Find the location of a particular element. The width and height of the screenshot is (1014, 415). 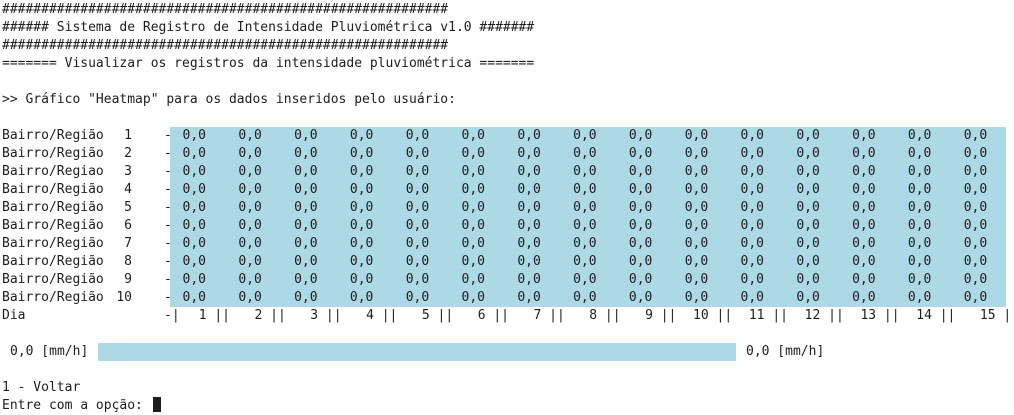

row-number: 8 is located at coordinates (128, 261).